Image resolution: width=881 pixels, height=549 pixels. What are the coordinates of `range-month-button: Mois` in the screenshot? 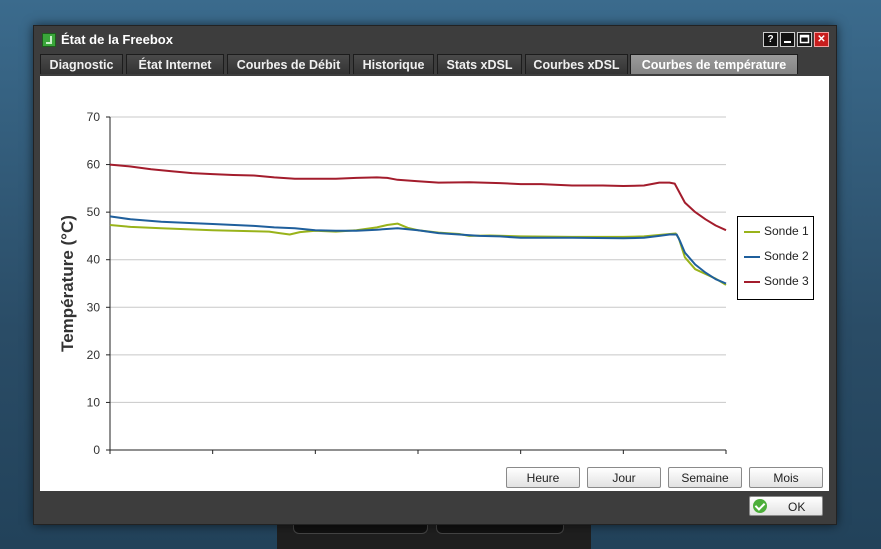 It's located at (786, 477).